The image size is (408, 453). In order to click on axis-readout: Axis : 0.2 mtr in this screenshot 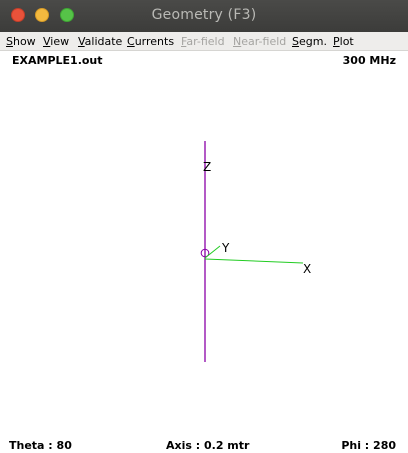, I will do `click(208, 445)`.